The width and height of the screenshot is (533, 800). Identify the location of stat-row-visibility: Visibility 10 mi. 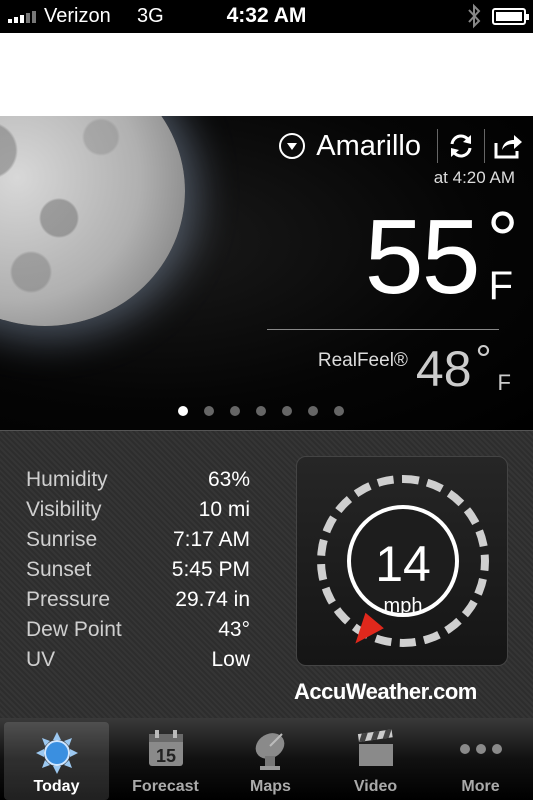
(138, 510).